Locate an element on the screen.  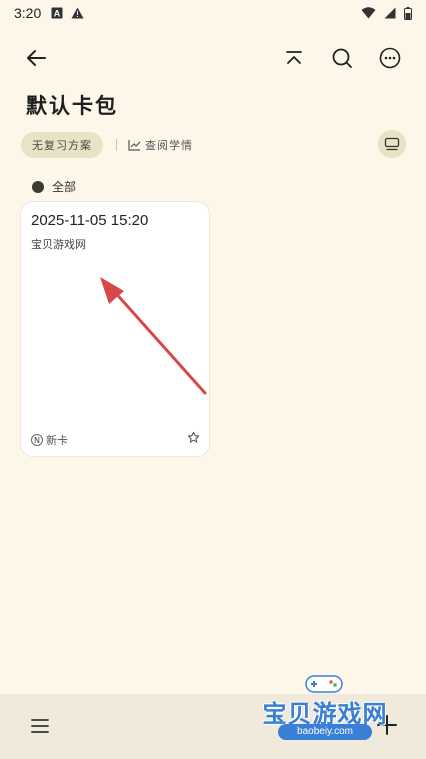
status-time: 3:20 is located at coordinates (28, 13).